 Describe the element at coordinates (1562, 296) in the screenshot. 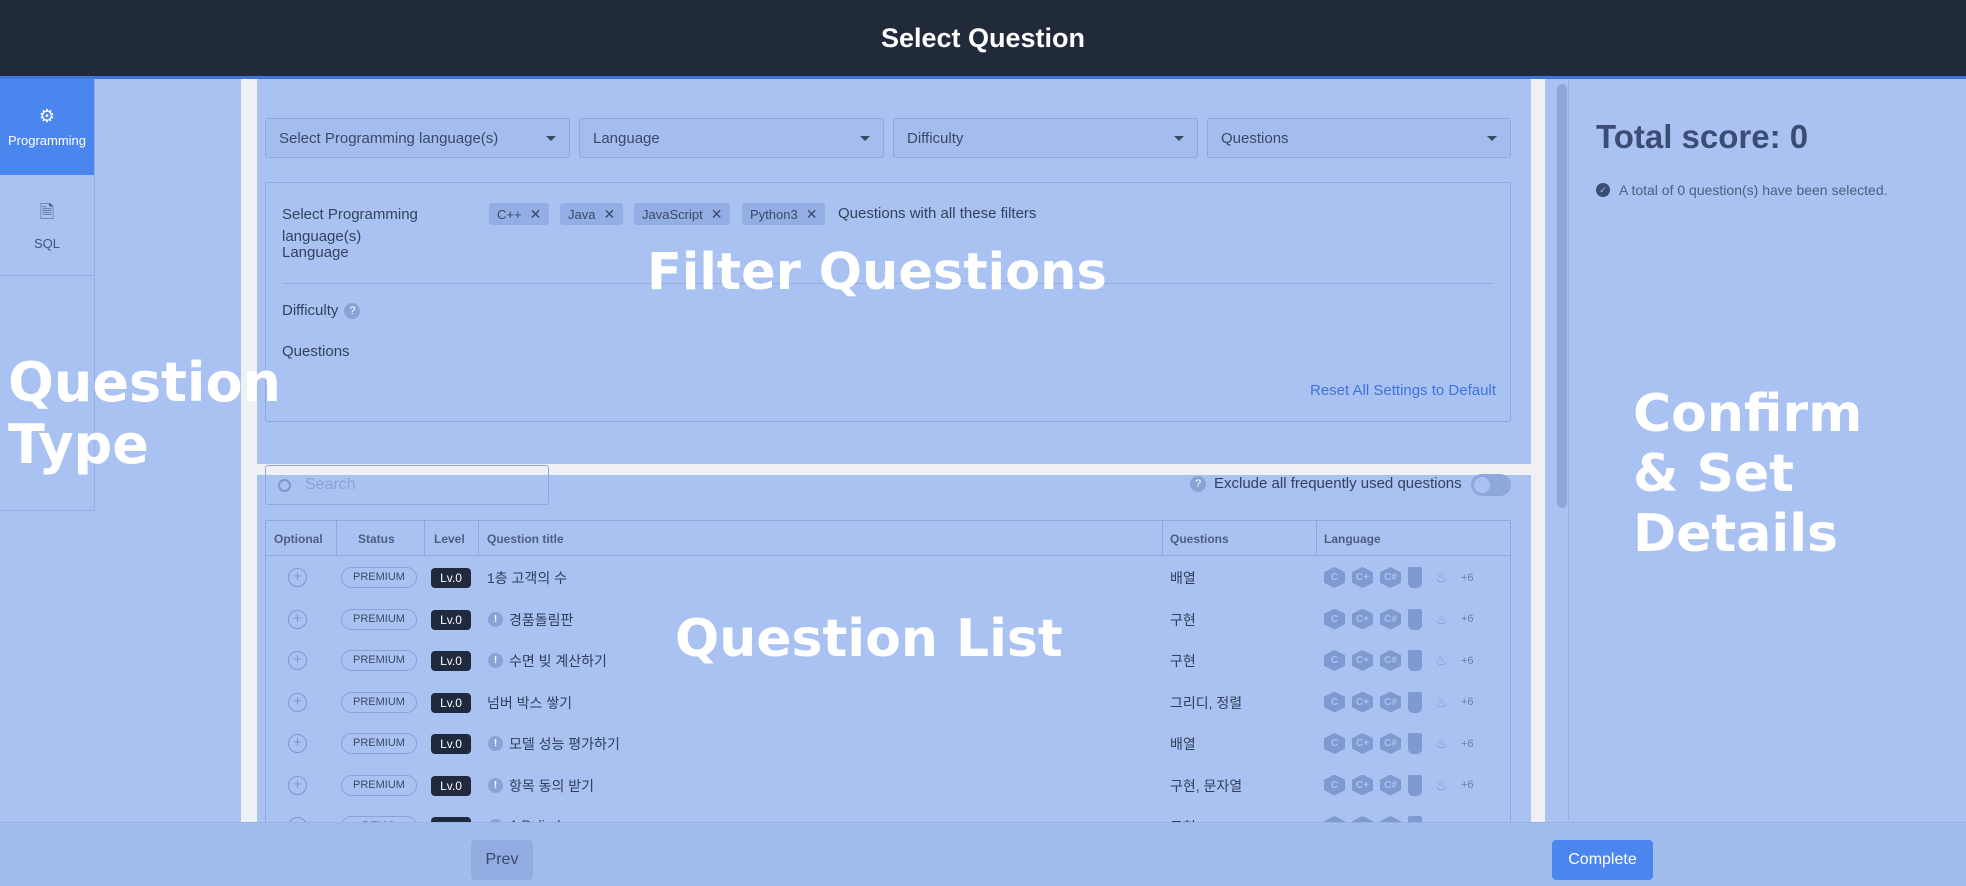

I see `scrollbar-thumb` at that location.